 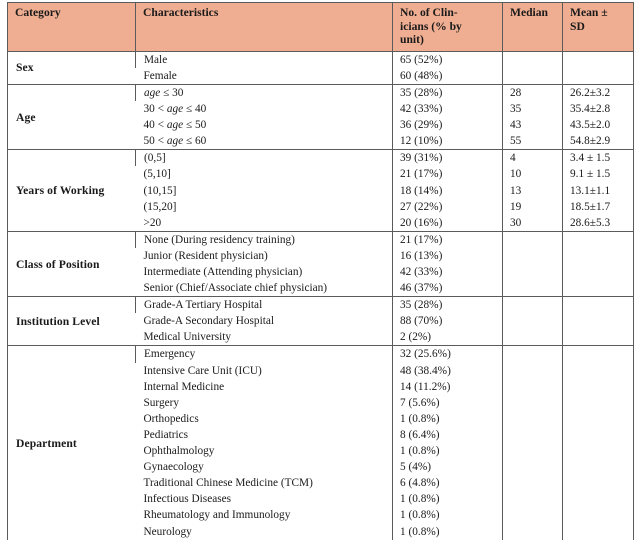 I want to click on table-row: Years of Working (0,5] 39 (31%) 4 3.4 ± 1.5, so click(x=320, y=190).